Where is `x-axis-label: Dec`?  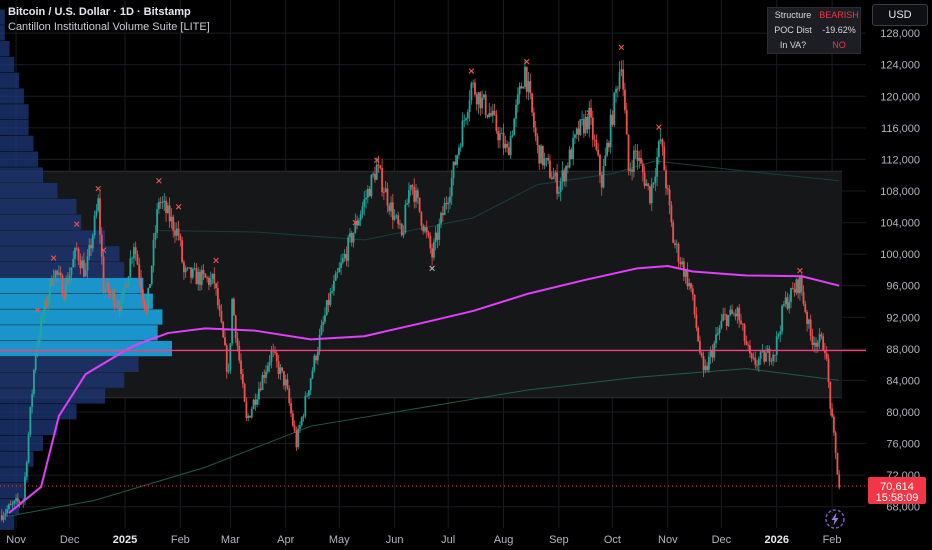
x-axis-label: Dec is located at coordinates (70, 540).